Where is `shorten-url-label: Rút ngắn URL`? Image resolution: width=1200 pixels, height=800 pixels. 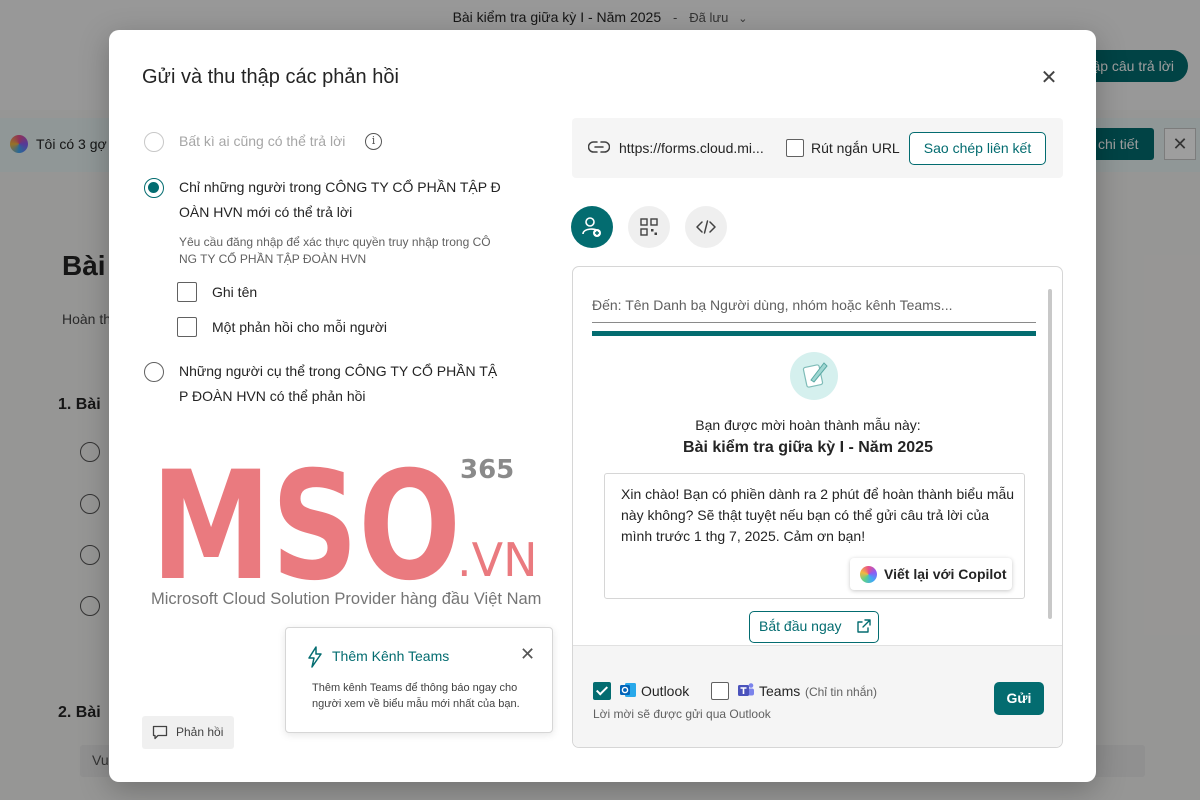
shorten-url-label: Rút ngắn URL is located at coordinates (855, 148).